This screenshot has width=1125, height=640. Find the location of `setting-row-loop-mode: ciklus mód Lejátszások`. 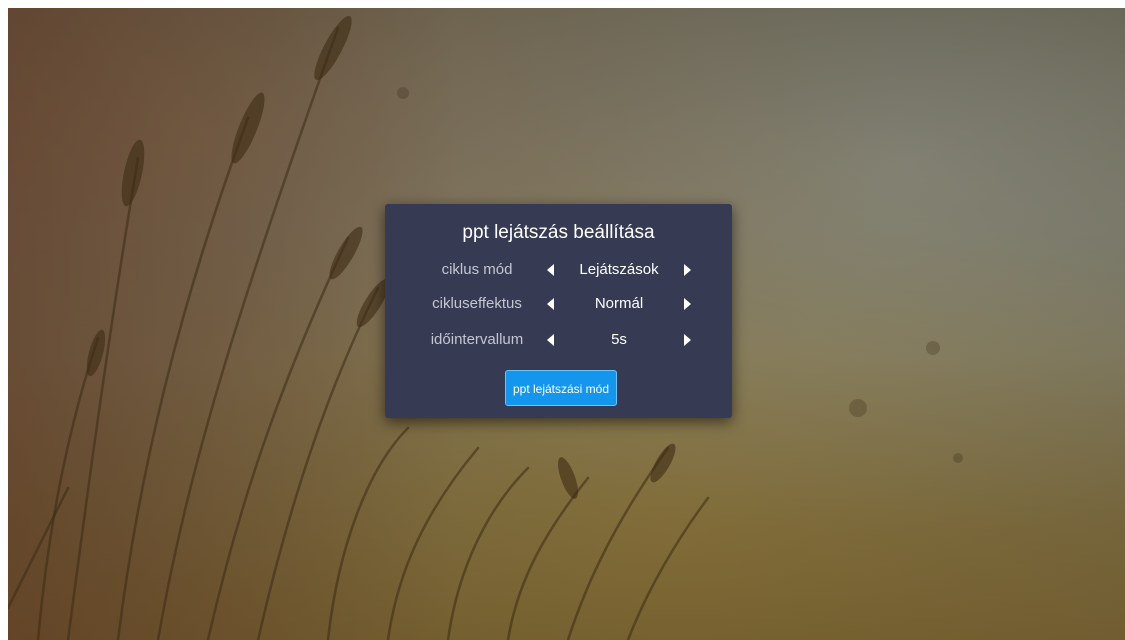

setting-row-loop-mode: ciklus mód Lejátszások is located at coordinates (558, 270).